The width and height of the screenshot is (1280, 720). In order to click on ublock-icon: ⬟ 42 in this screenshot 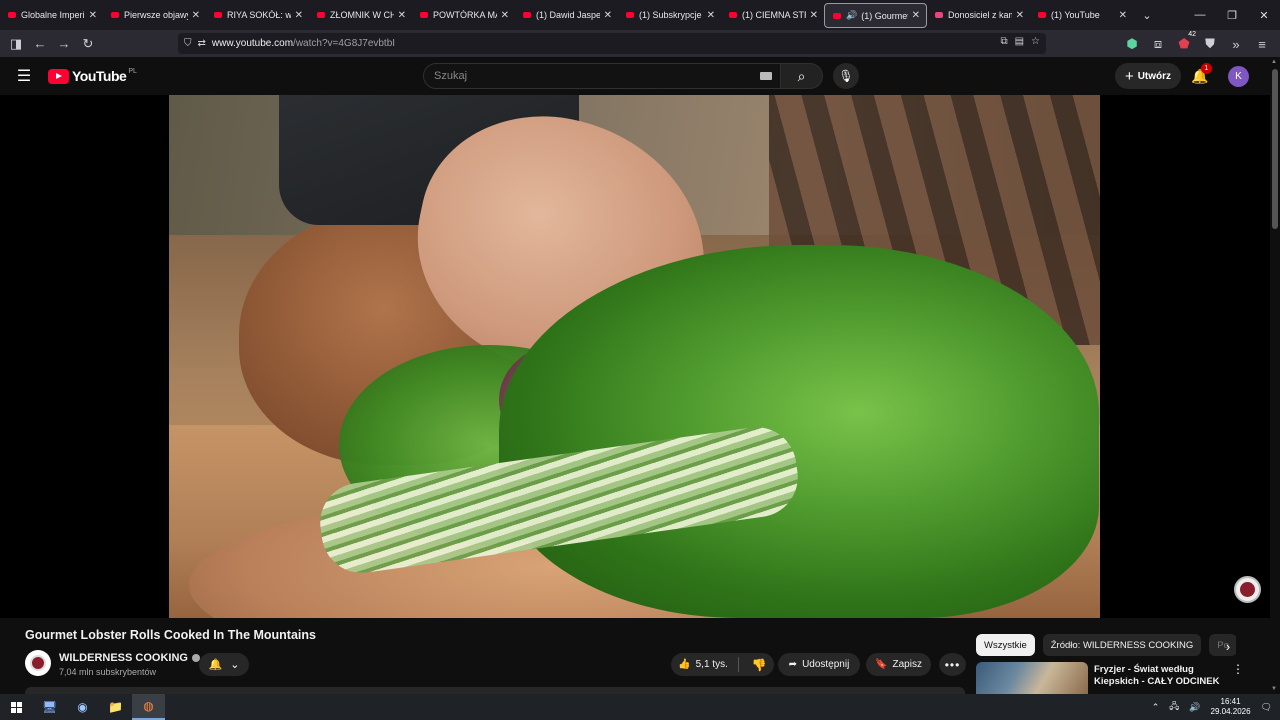, I will do `click(1184, 43)`.